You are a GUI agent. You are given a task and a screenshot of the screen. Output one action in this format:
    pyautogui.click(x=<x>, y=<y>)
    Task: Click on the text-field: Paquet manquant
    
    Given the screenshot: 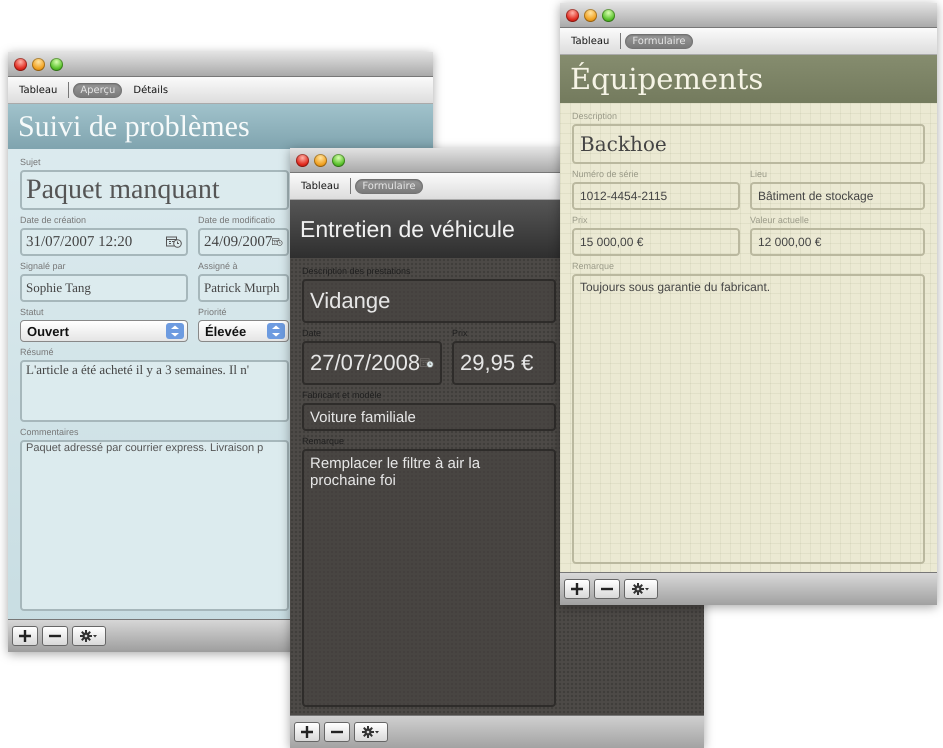 What is the action you would take?
    pyautogui.click(x=154, y=190)
    